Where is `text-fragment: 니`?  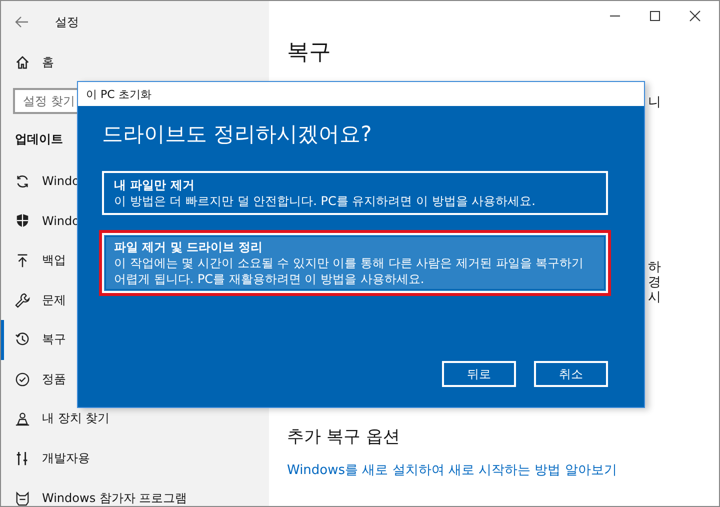 text-fragment: 니 is located at coordinates (654, 102).